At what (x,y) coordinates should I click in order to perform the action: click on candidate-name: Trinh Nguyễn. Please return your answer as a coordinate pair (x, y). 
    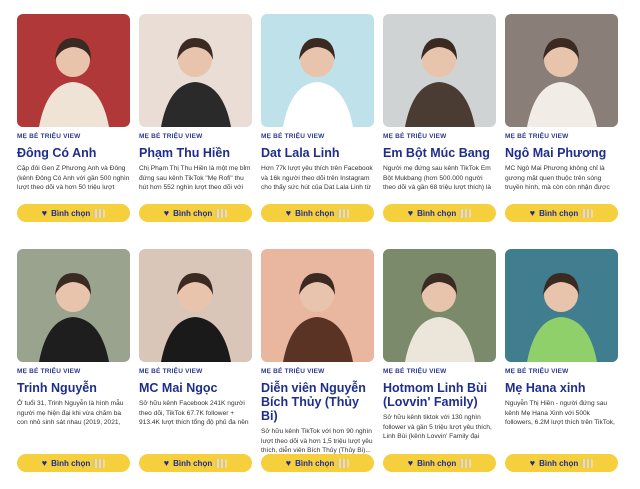
    Looking at the image, I should click on (73, 388).